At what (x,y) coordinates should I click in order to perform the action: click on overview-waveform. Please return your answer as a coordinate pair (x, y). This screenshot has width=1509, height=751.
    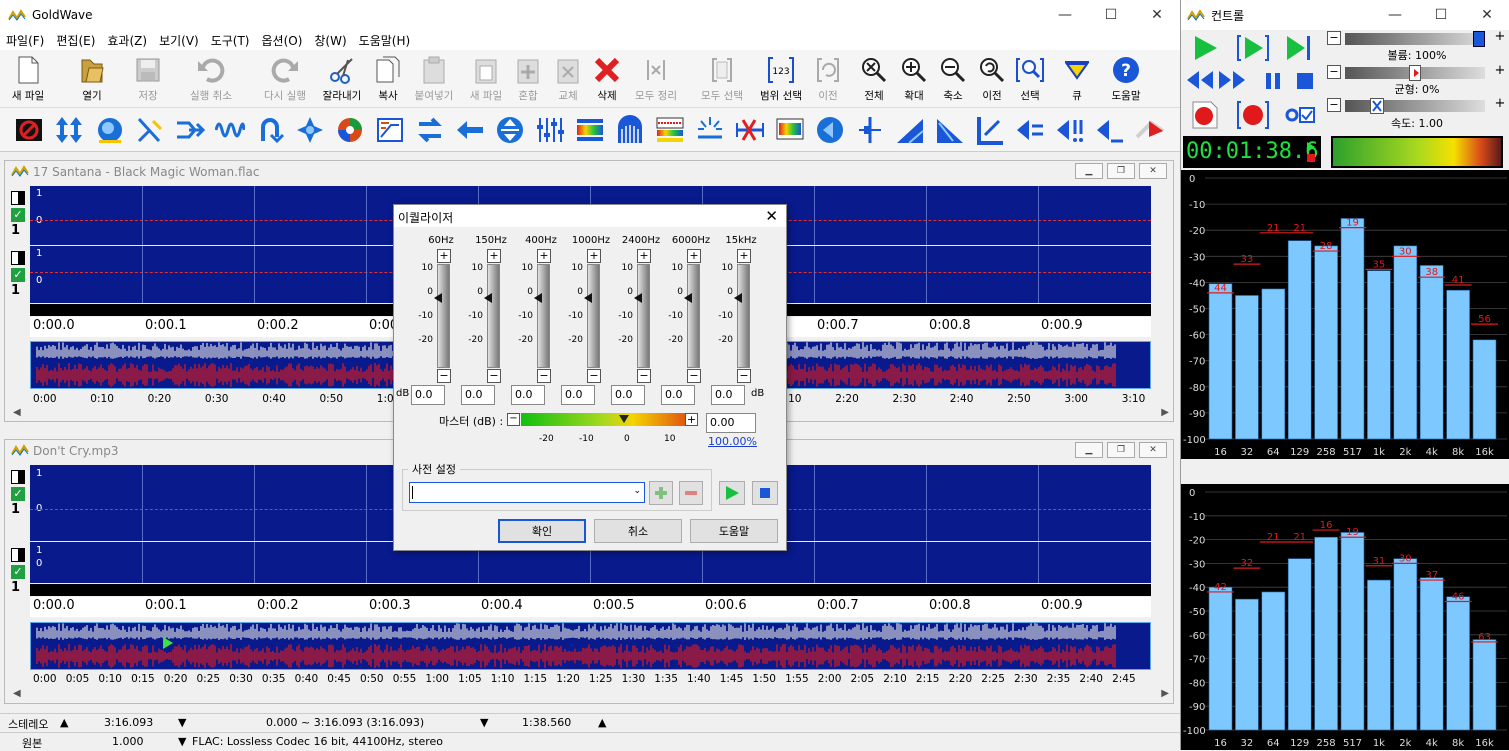
    Looking at the image, I should click on (590, 646).